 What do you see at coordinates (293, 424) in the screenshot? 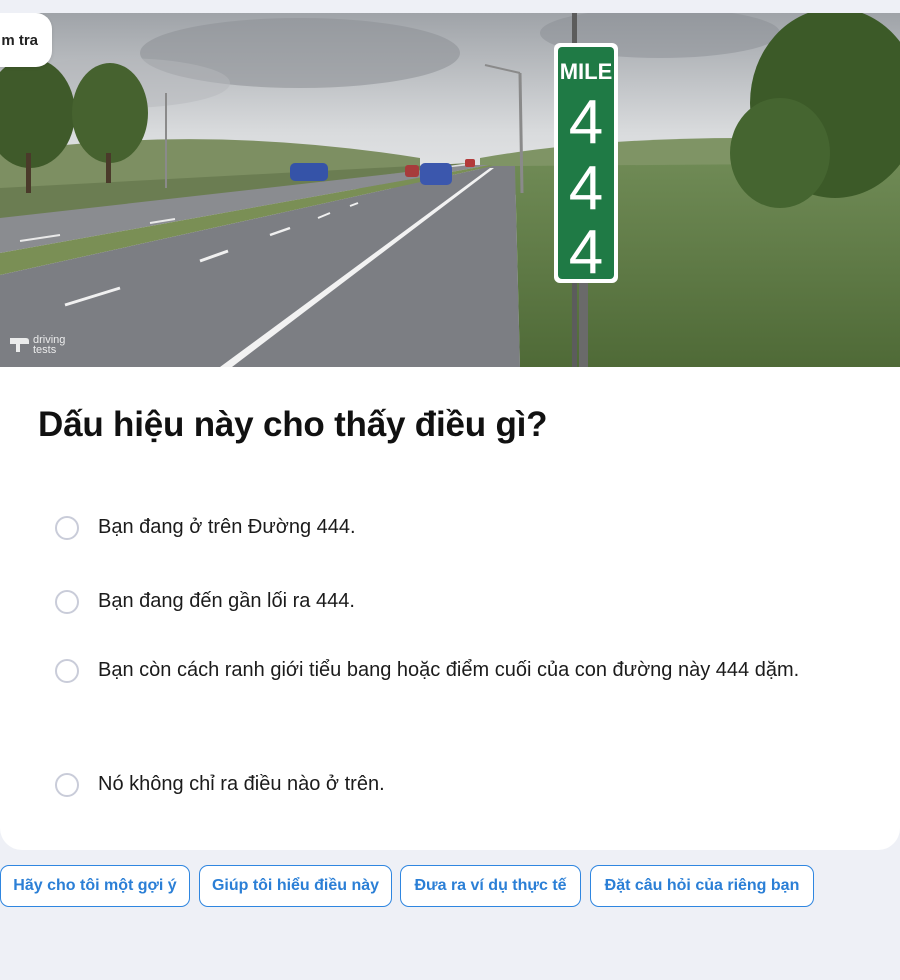
I see `question-title: Dấu hiệu này cho thấy điều gì?` at bounding box center [293, 424].